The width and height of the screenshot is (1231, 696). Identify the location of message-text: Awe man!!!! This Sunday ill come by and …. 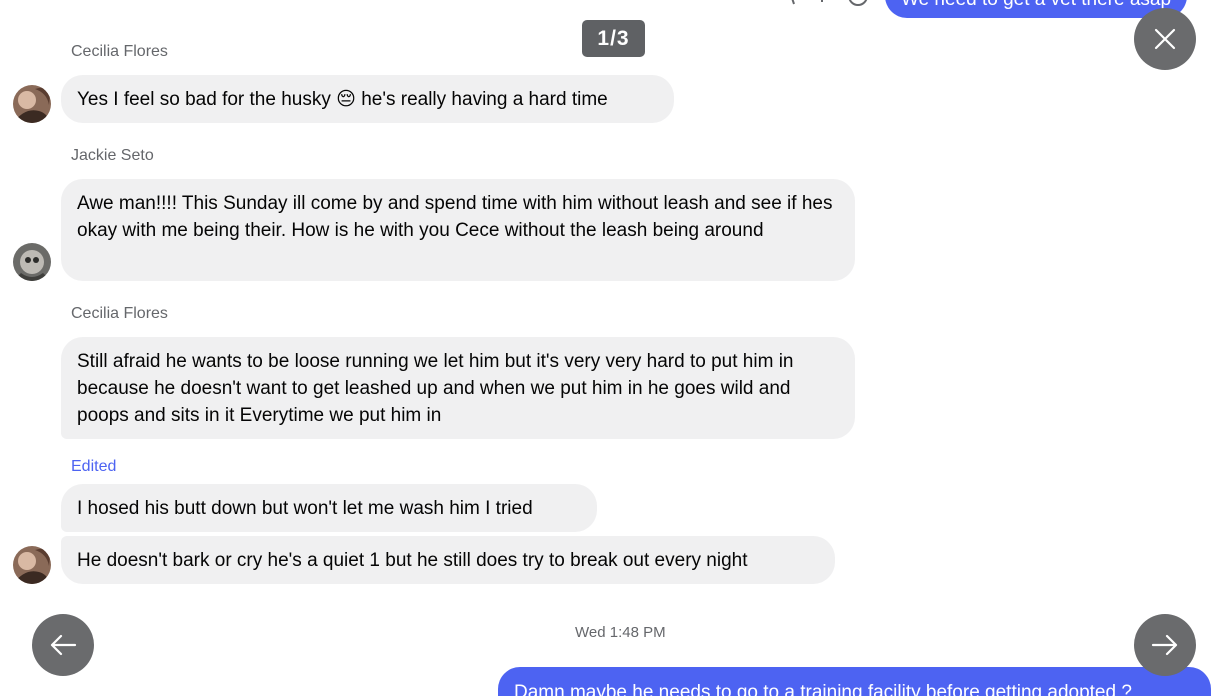
(455, 217).